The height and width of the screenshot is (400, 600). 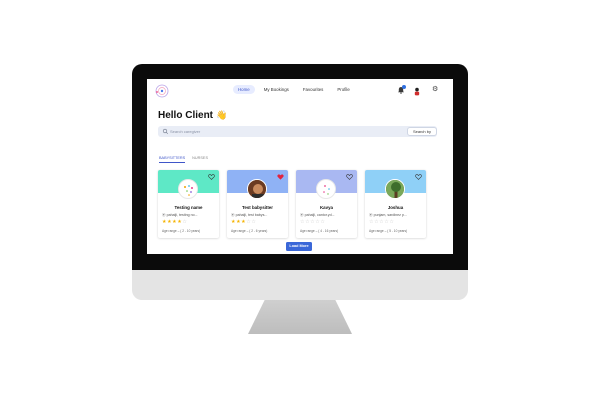 I want to click on caregiver-name: Testing name, so click(x=188, y=207).